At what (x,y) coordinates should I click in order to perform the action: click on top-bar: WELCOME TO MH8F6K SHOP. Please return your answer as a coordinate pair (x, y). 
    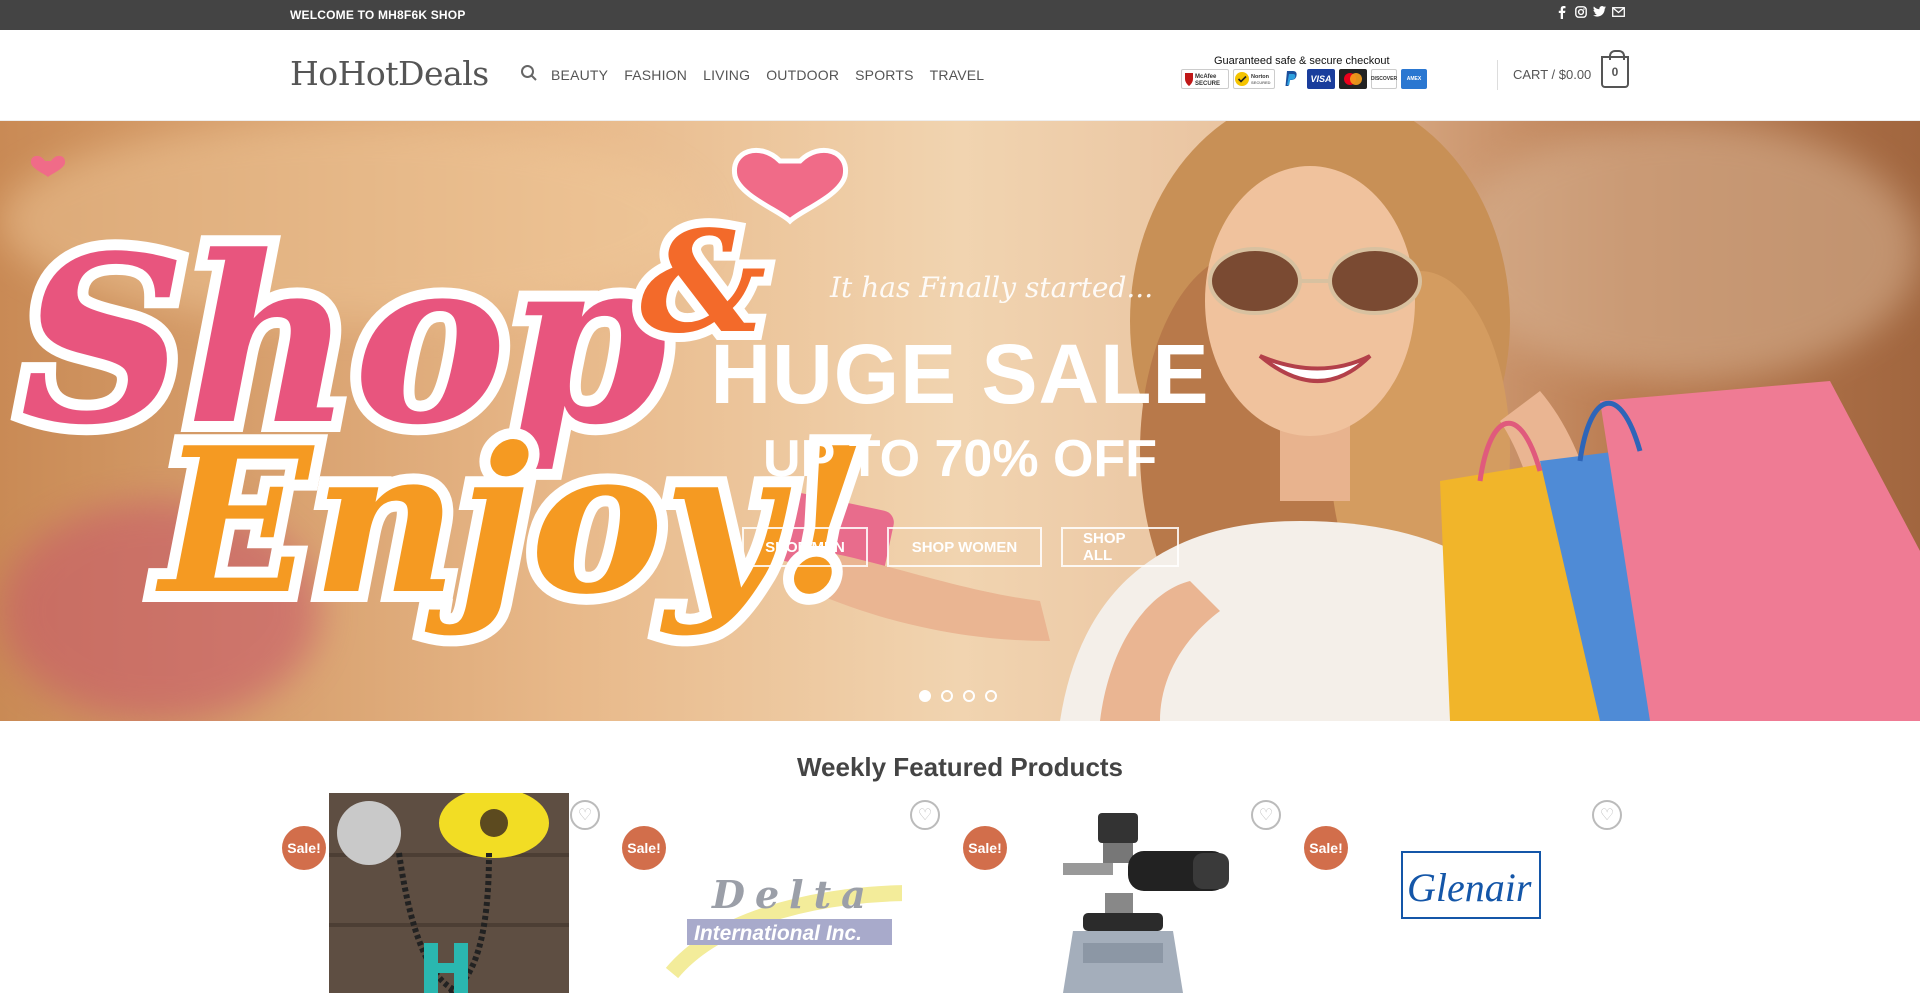
    Looking at the image, I should click on (960, 15).